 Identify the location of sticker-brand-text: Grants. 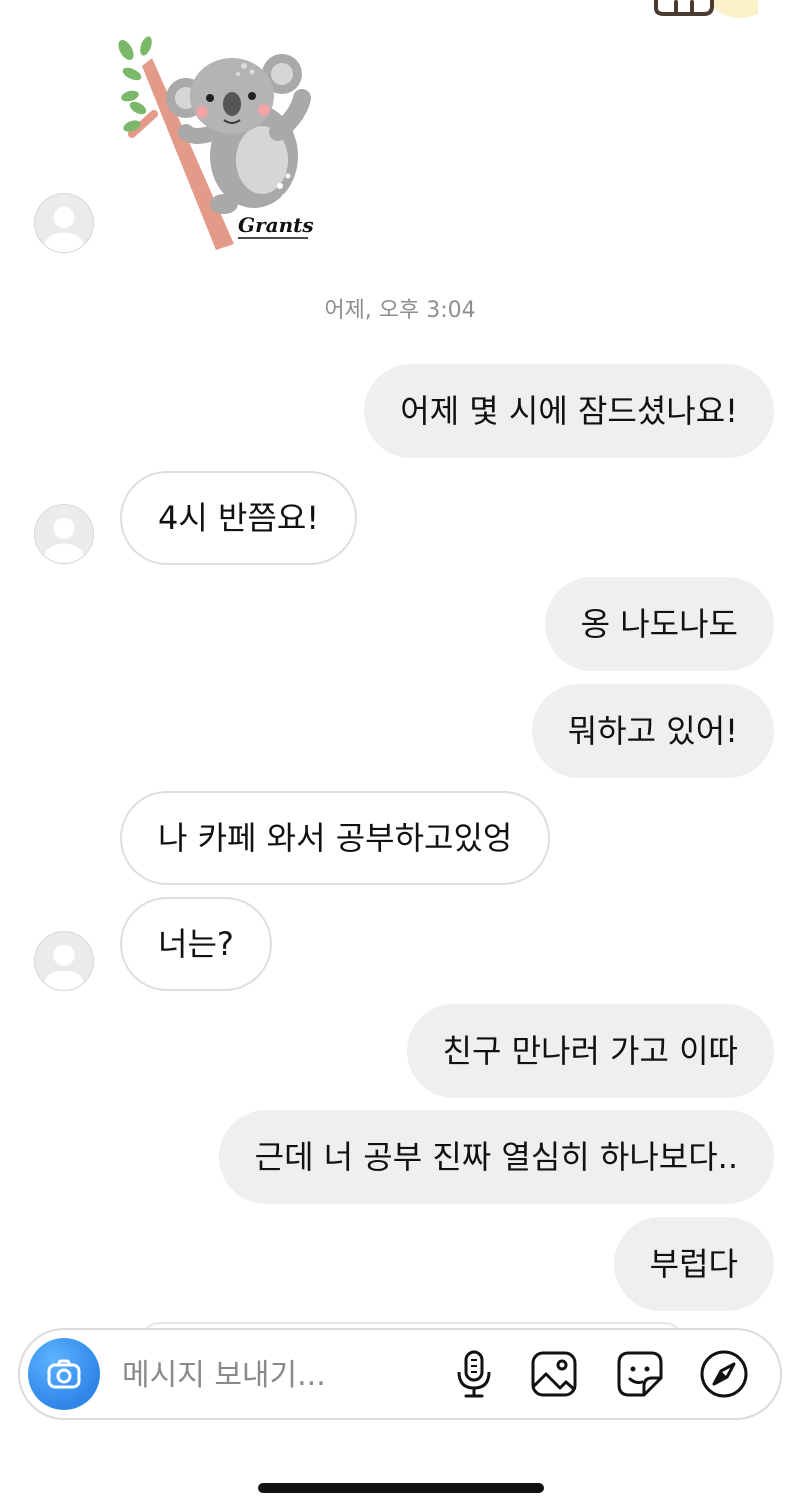
(276, 225).